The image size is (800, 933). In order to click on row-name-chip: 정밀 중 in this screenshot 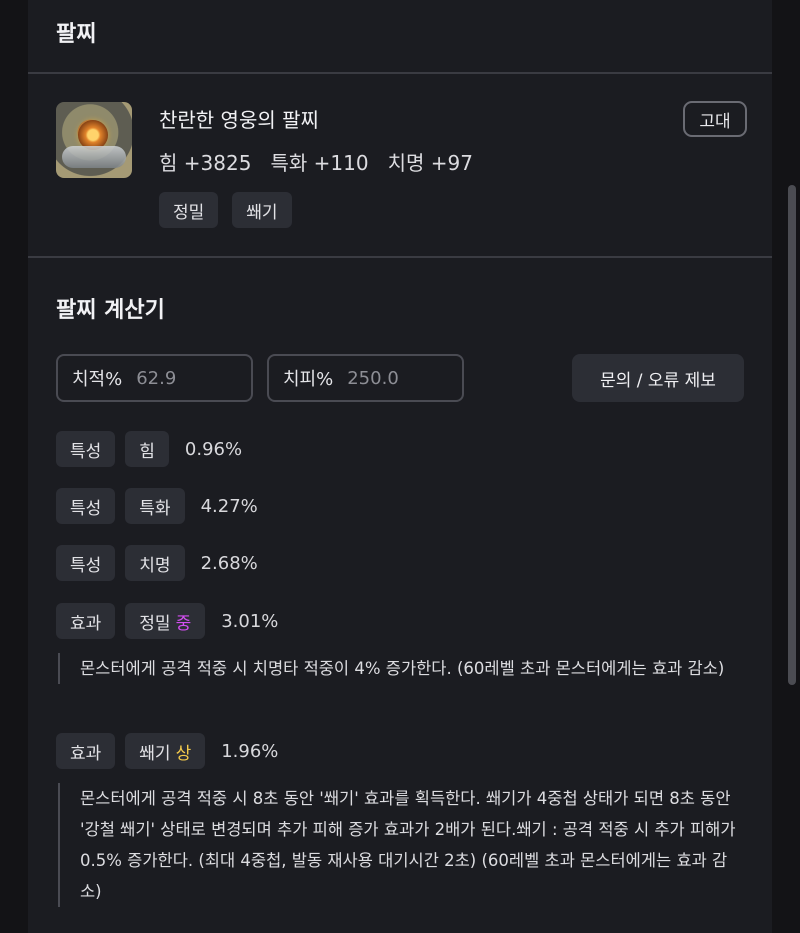, I will do `click(165, 621)`.